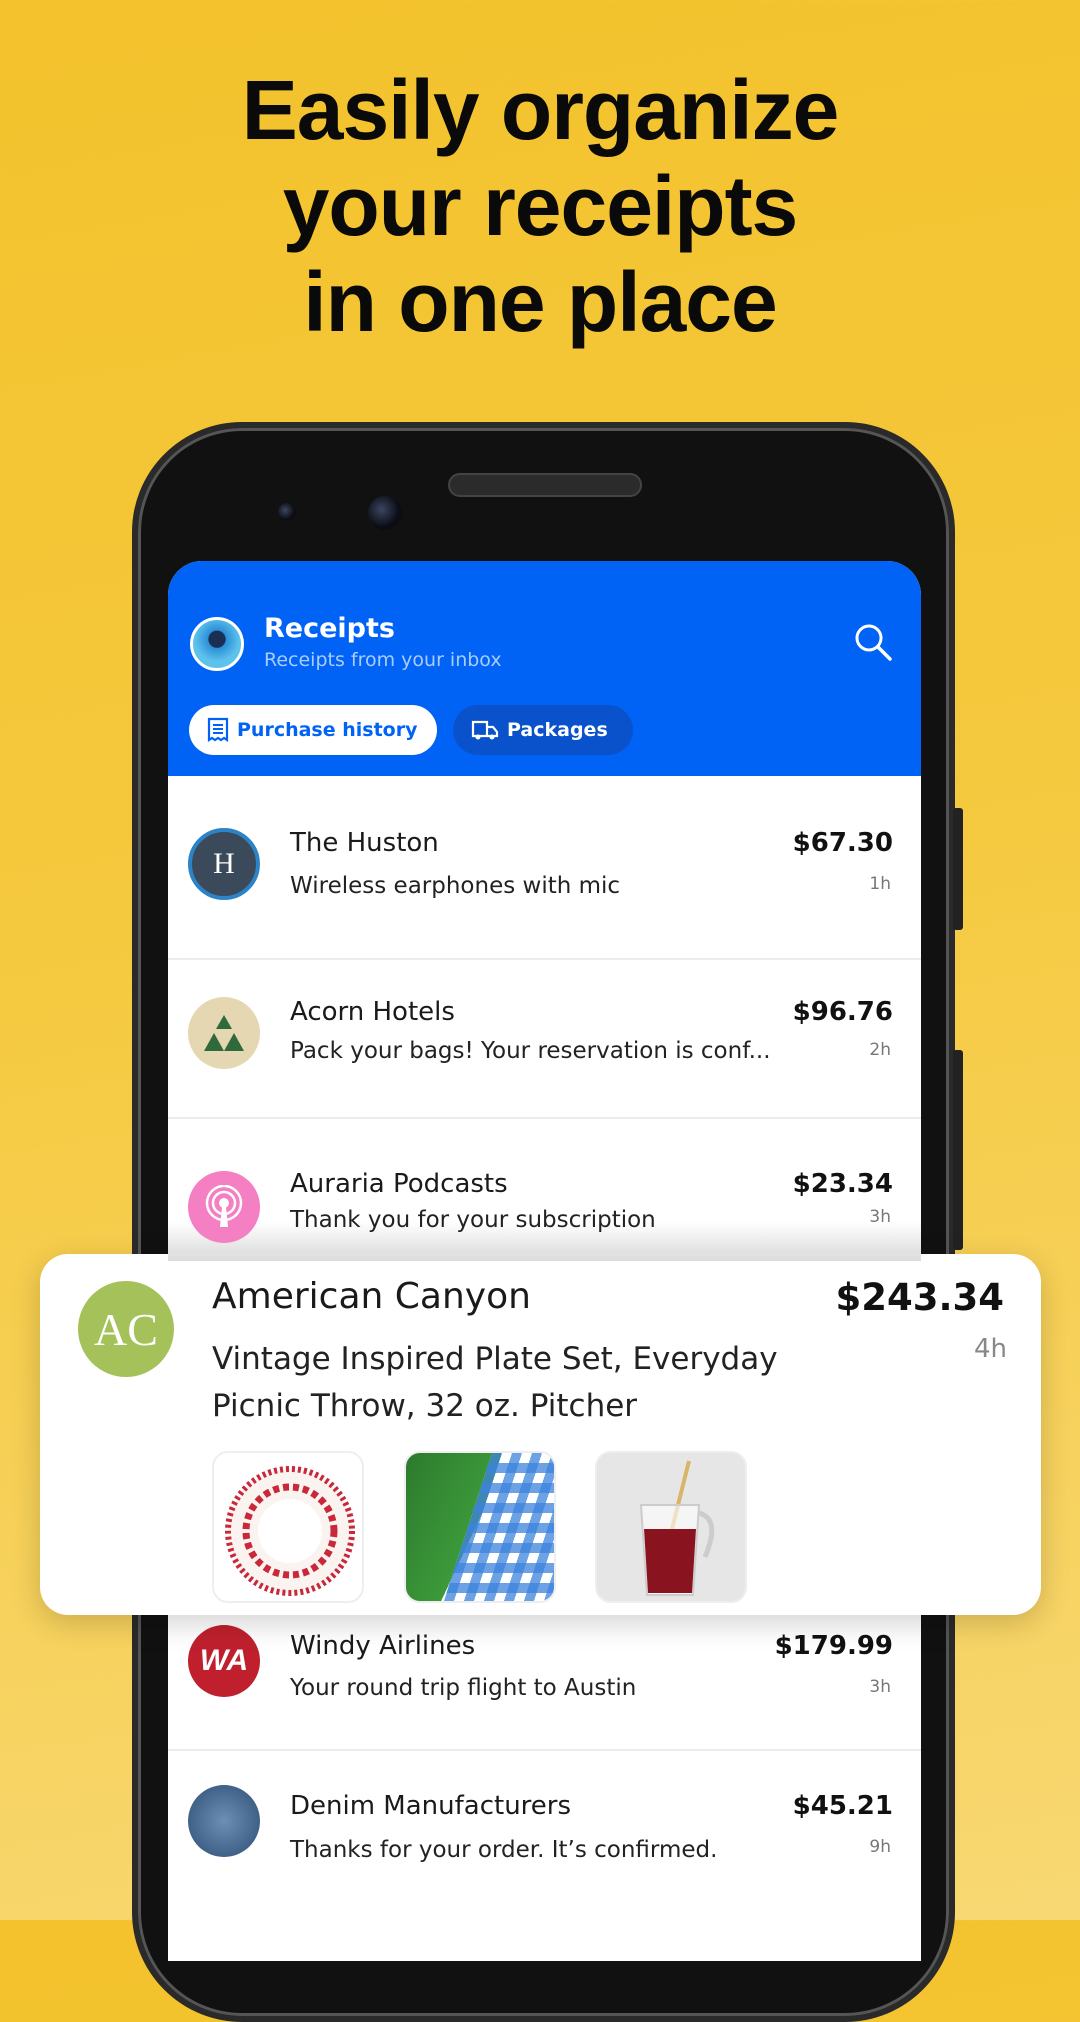  What do you see at coordinates (842, 1012) in the screenshot?
I see `receipt-price: $96.76` at bounding box center [842, 1012].